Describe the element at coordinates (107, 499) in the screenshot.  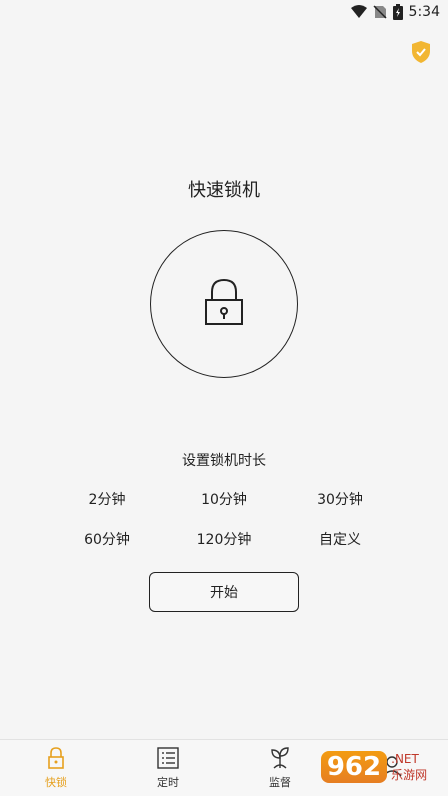
I see `option-2min: 2分钟` at that location.